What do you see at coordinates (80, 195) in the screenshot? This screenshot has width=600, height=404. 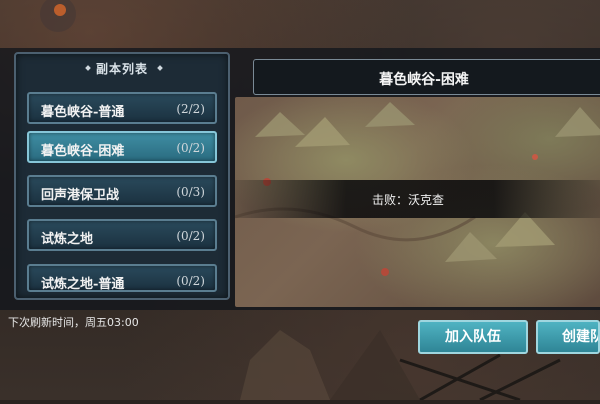 I see `dungeon-name: 回声港保卫战` at bounding box center [80, 195].